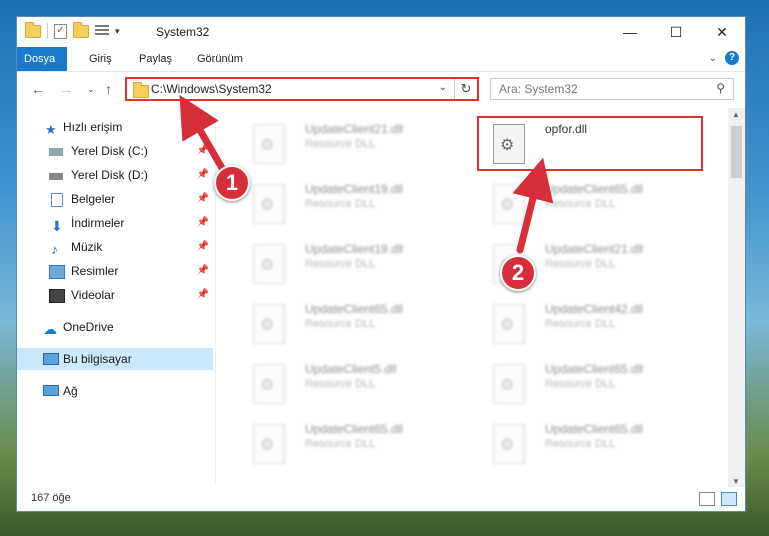 This screenshot has height=536, width=769. I want to click on file-item: UpdateClient42.dll Resource DLL, so click(592, 325).